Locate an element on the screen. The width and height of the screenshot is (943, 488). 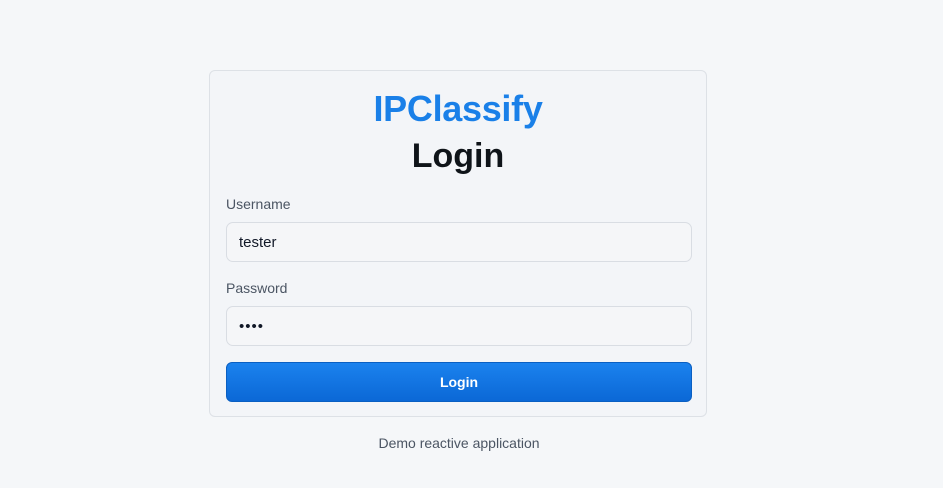
username-field is located at coordinates (459, 242).